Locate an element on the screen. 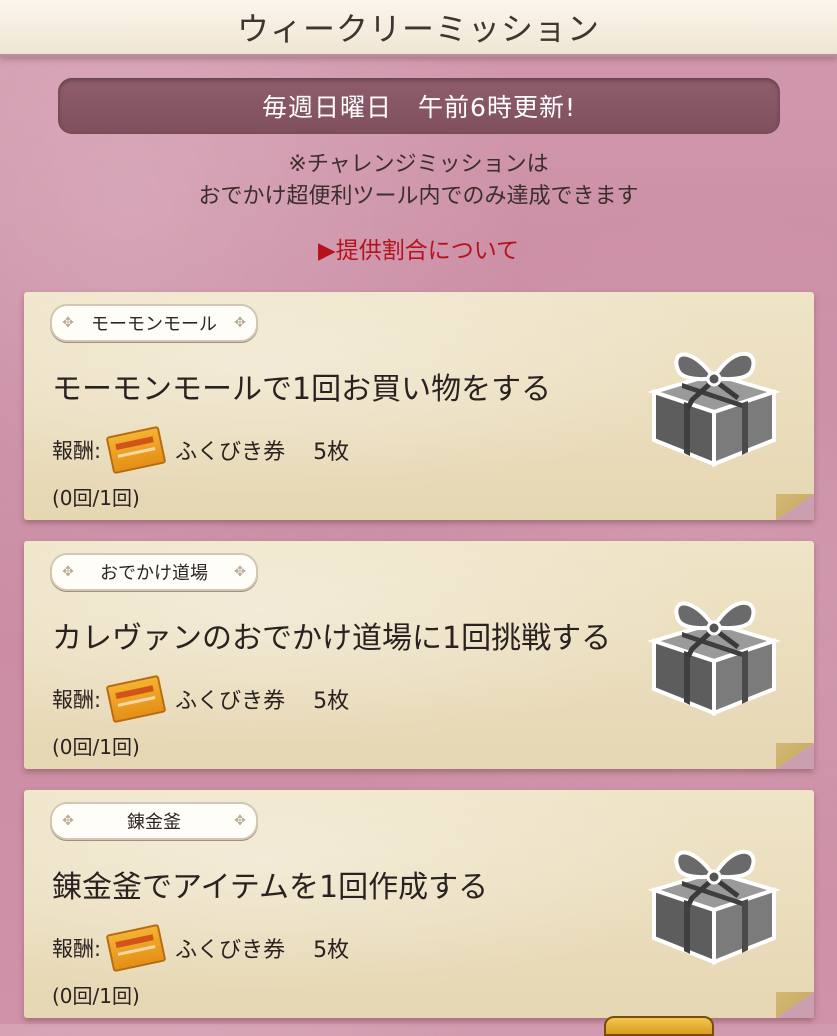  update-schedule-banner: 毎週日曜日 午前6時更新! is located at coordinates (419, 106).